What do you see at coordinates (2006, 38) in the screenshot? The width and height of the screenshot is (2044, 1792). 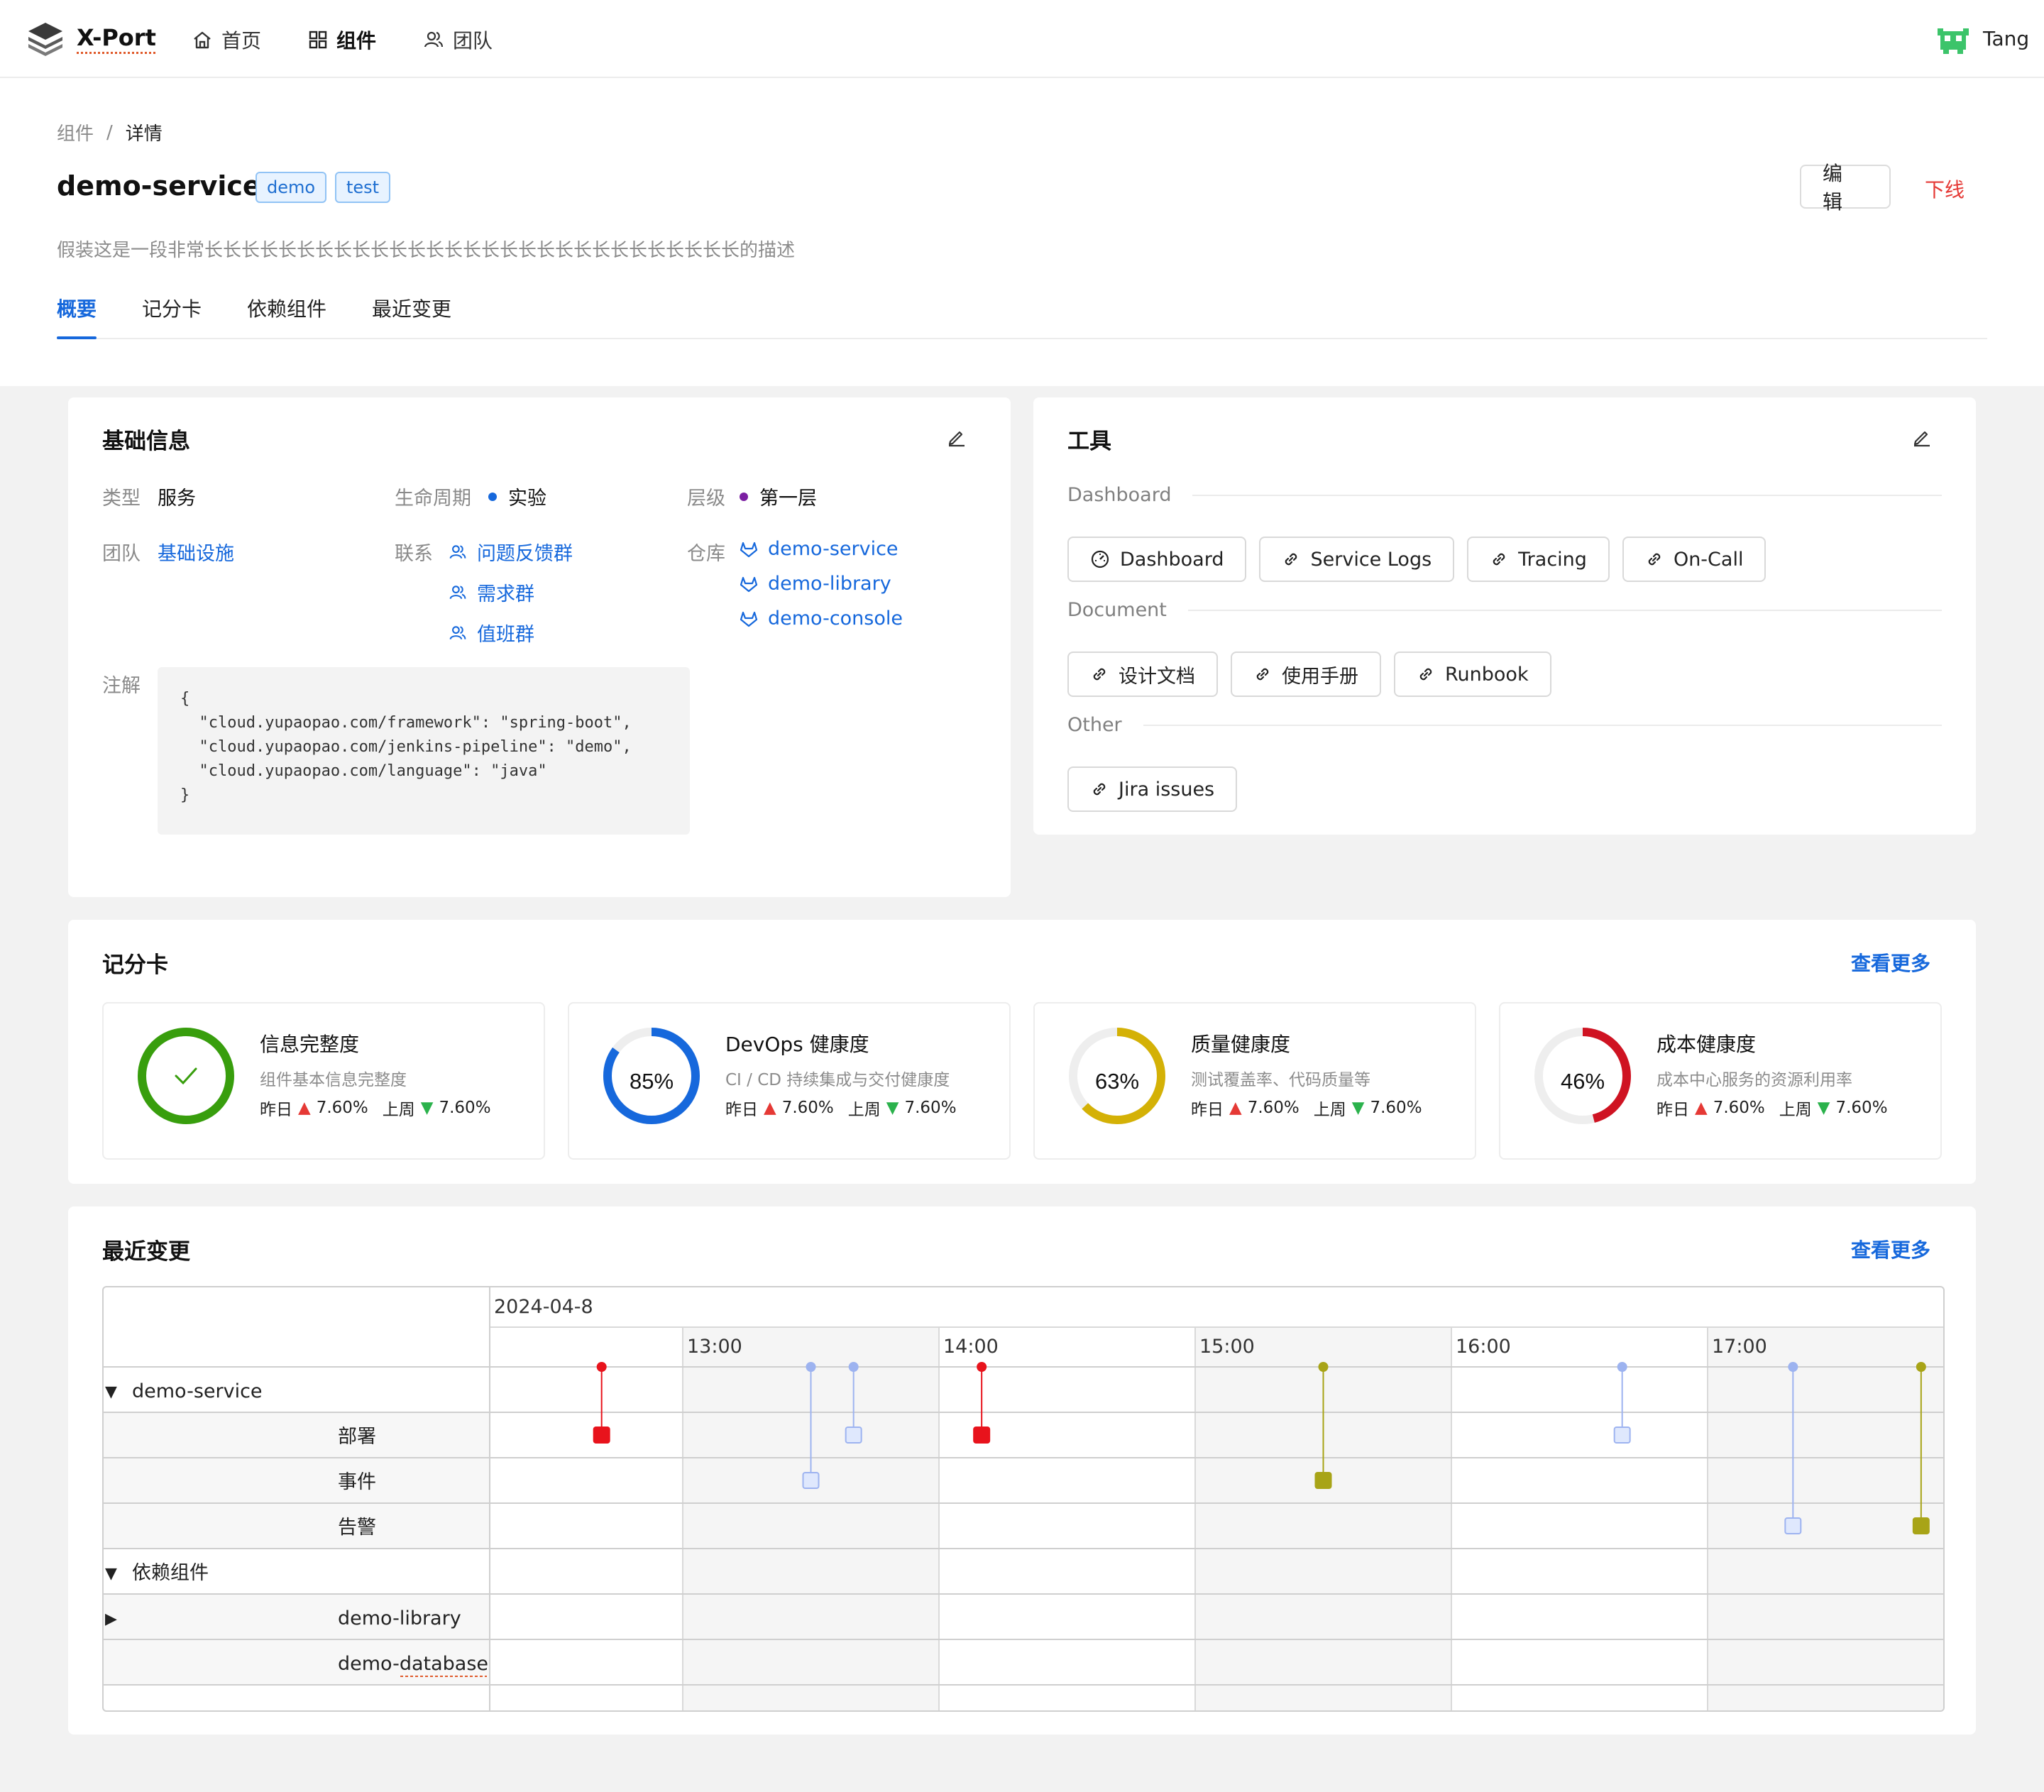 I see `user-name: Tang` at bounding box center [2006, 38].